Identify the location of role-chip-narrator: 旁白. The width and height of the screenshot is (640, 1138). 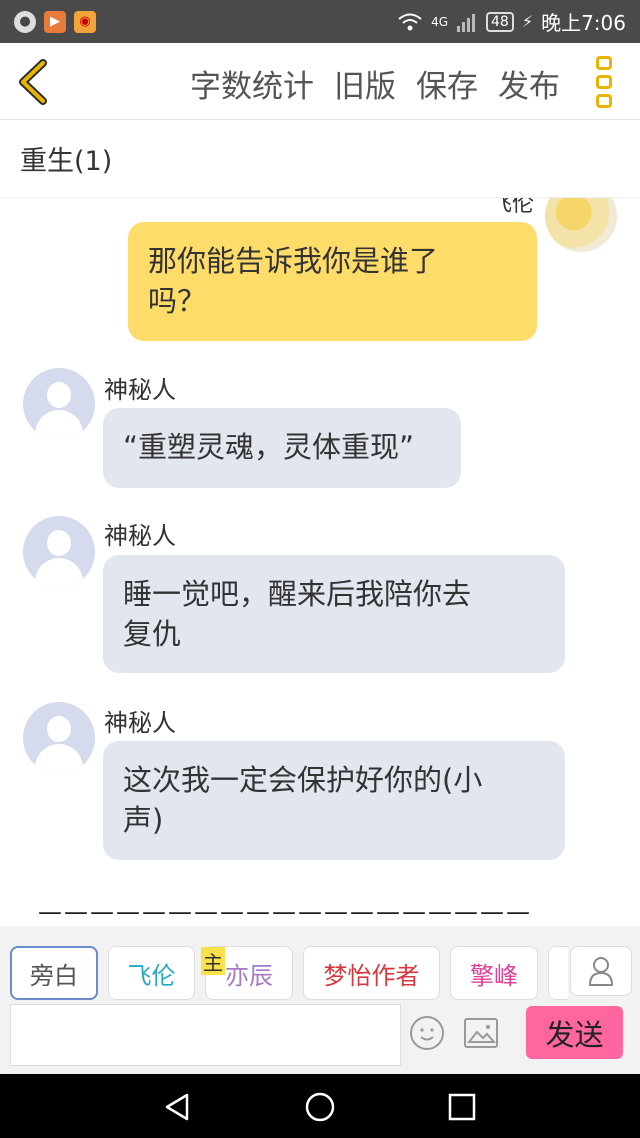
(54, 973).